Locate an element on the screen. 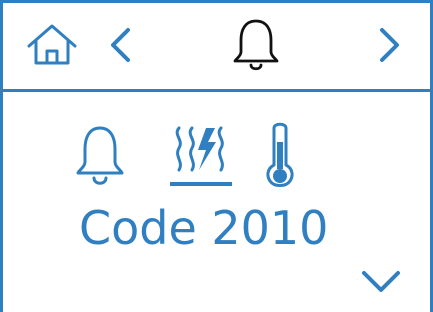 The width and height of the screenshot is (433, 312). chevron-down-icon is located at coordinates (381, 281).